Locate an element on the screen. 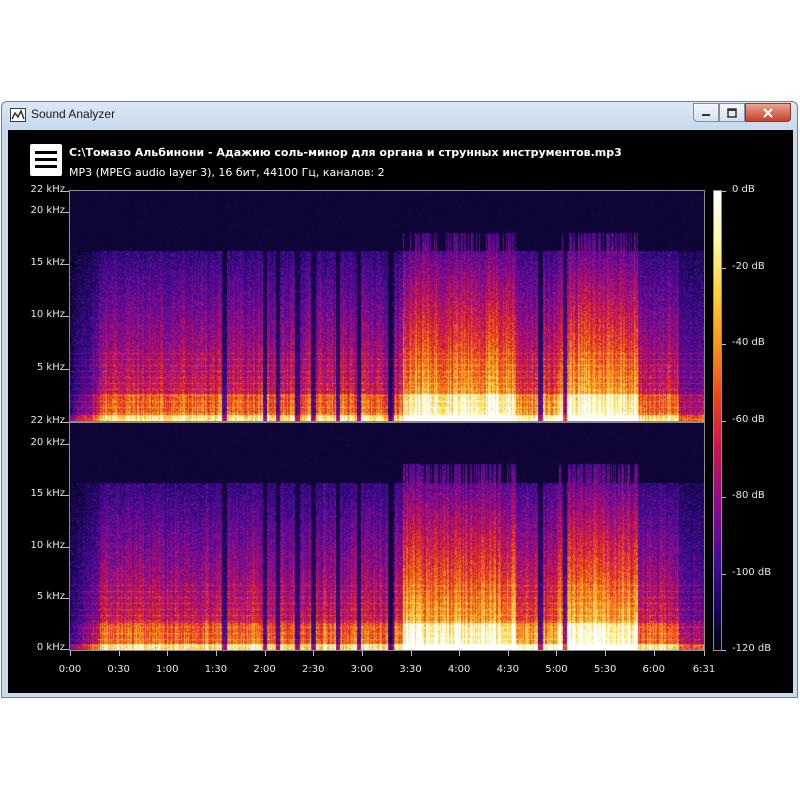  time-label: 2:00 is located at coordinates (264, 669).